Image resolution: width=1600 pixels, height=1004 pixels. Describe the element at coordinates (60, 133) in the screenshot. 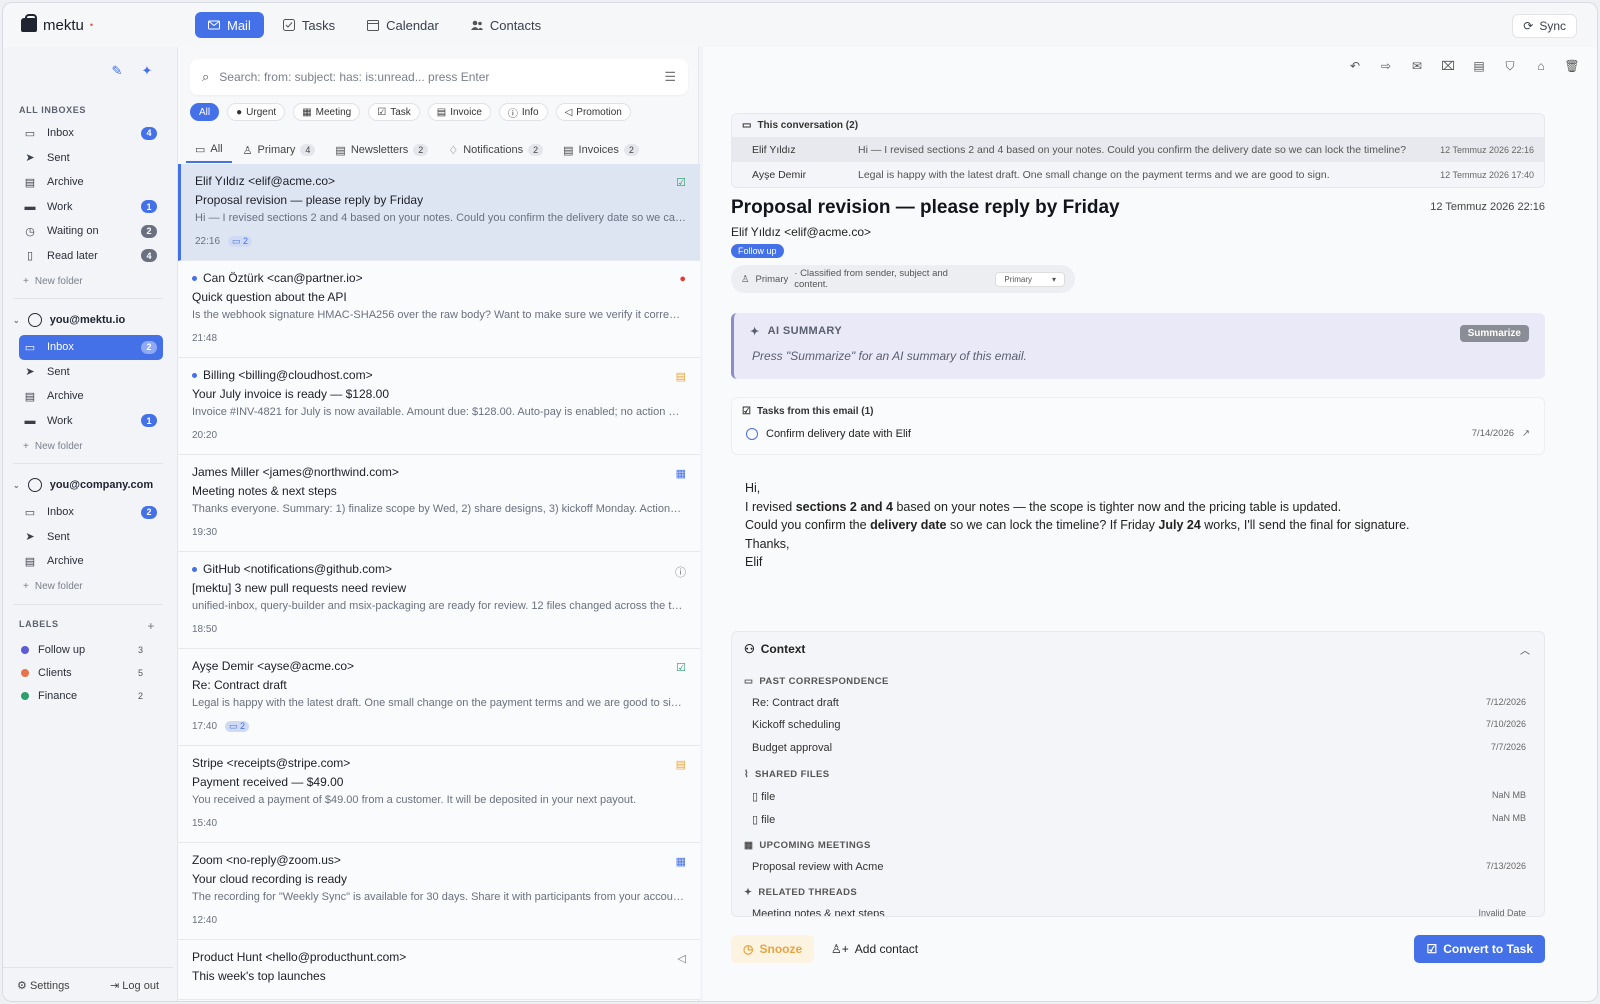

I see `sidebar-item-label: Inbox` at that location.